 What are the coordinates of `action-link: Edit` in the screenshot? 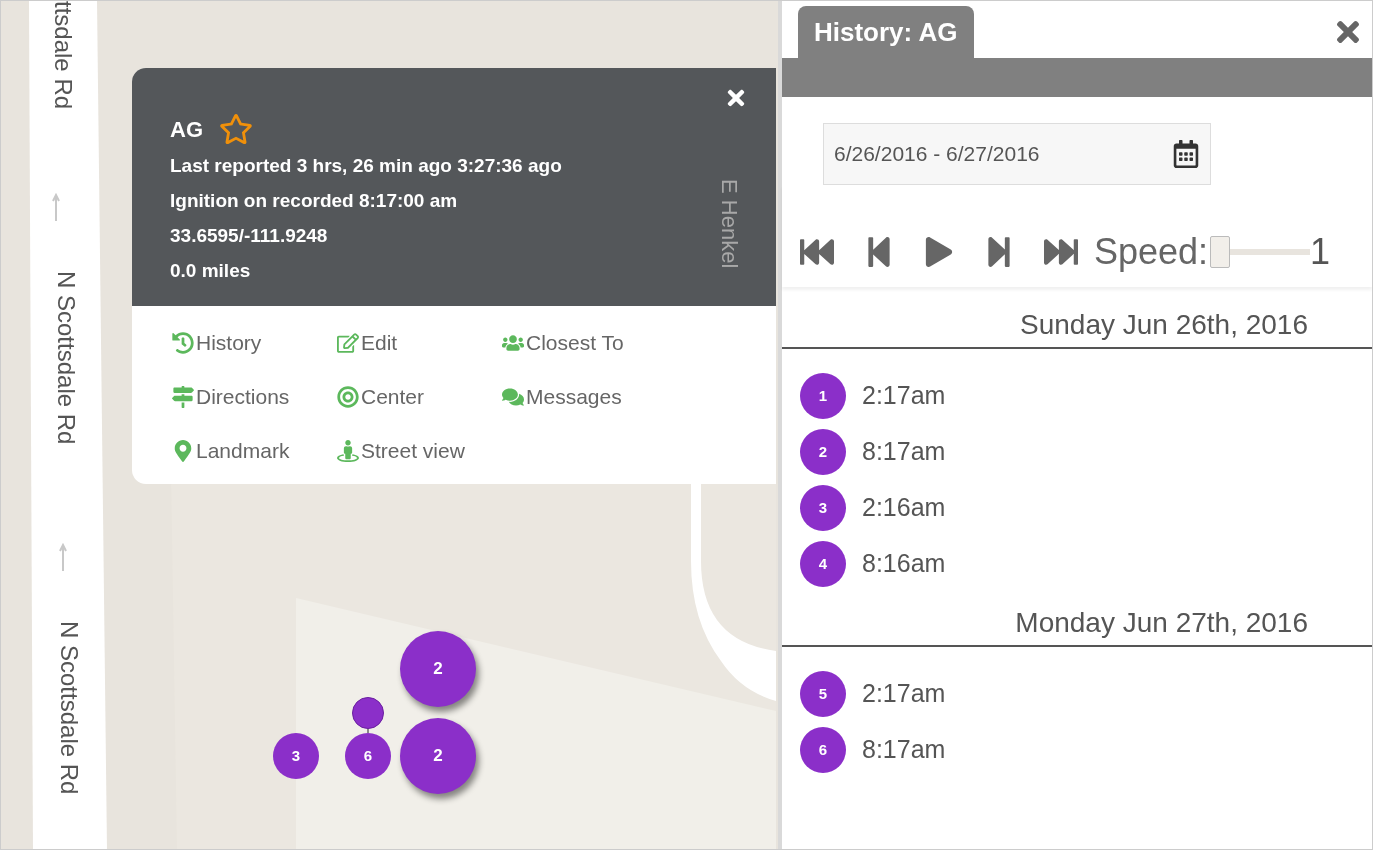 It's located at (419, 343).